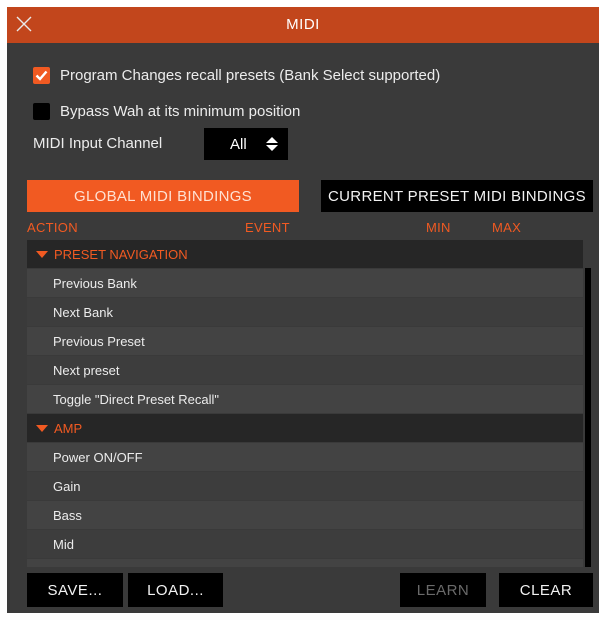 The image size is (605, 619). I want to click on tab-global-midi-bindings: GLOBAL MIDI BINDINGS, so click(163, 196).